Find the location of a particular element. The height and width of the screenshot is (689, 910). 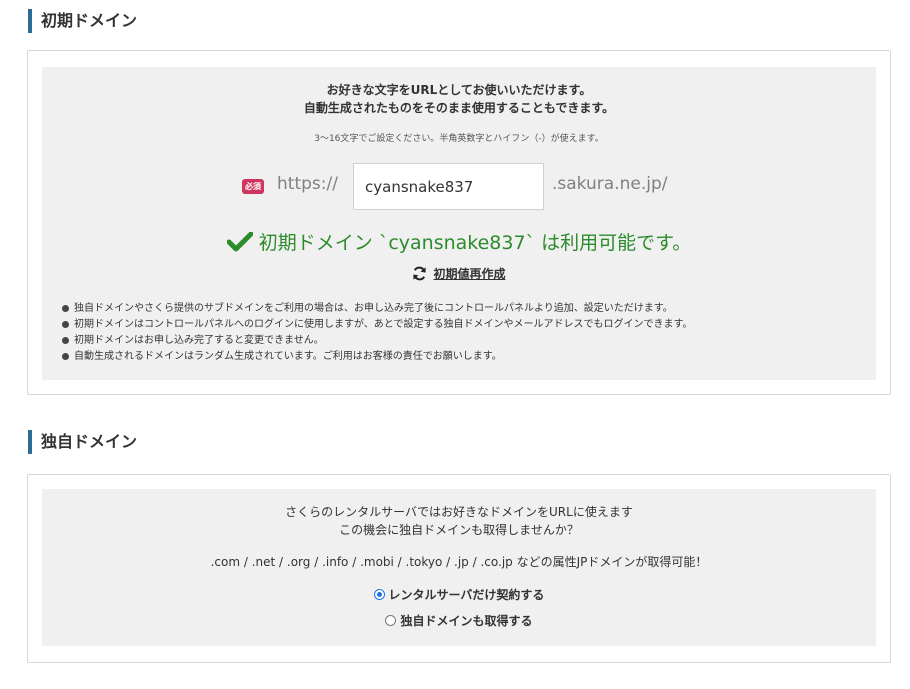

radio-server-only: レンタルサーバだけ契約する is located at coordinates (459, 595).